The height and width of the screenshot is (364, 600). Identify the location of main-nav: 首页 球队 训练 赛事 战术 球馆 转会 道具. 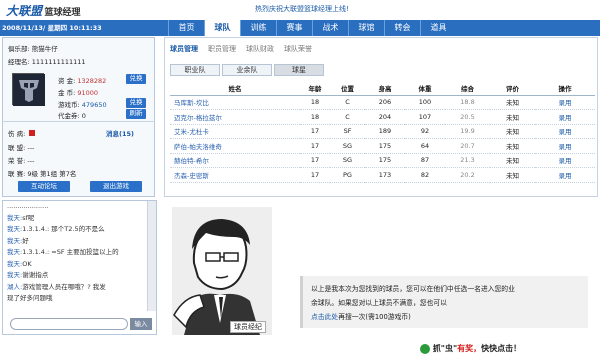
(312, 28).